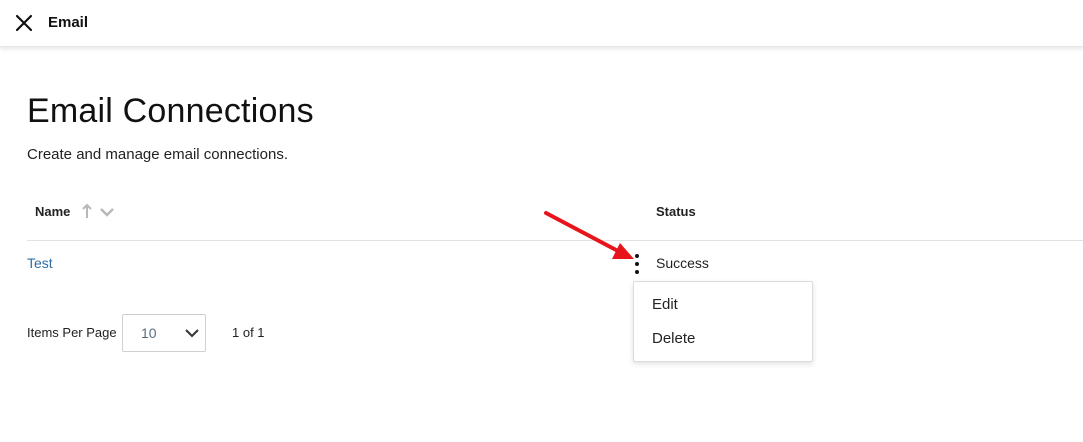 The image size is (1083, 442). I want to click on sort-ascending-icon, so click(87, 211).